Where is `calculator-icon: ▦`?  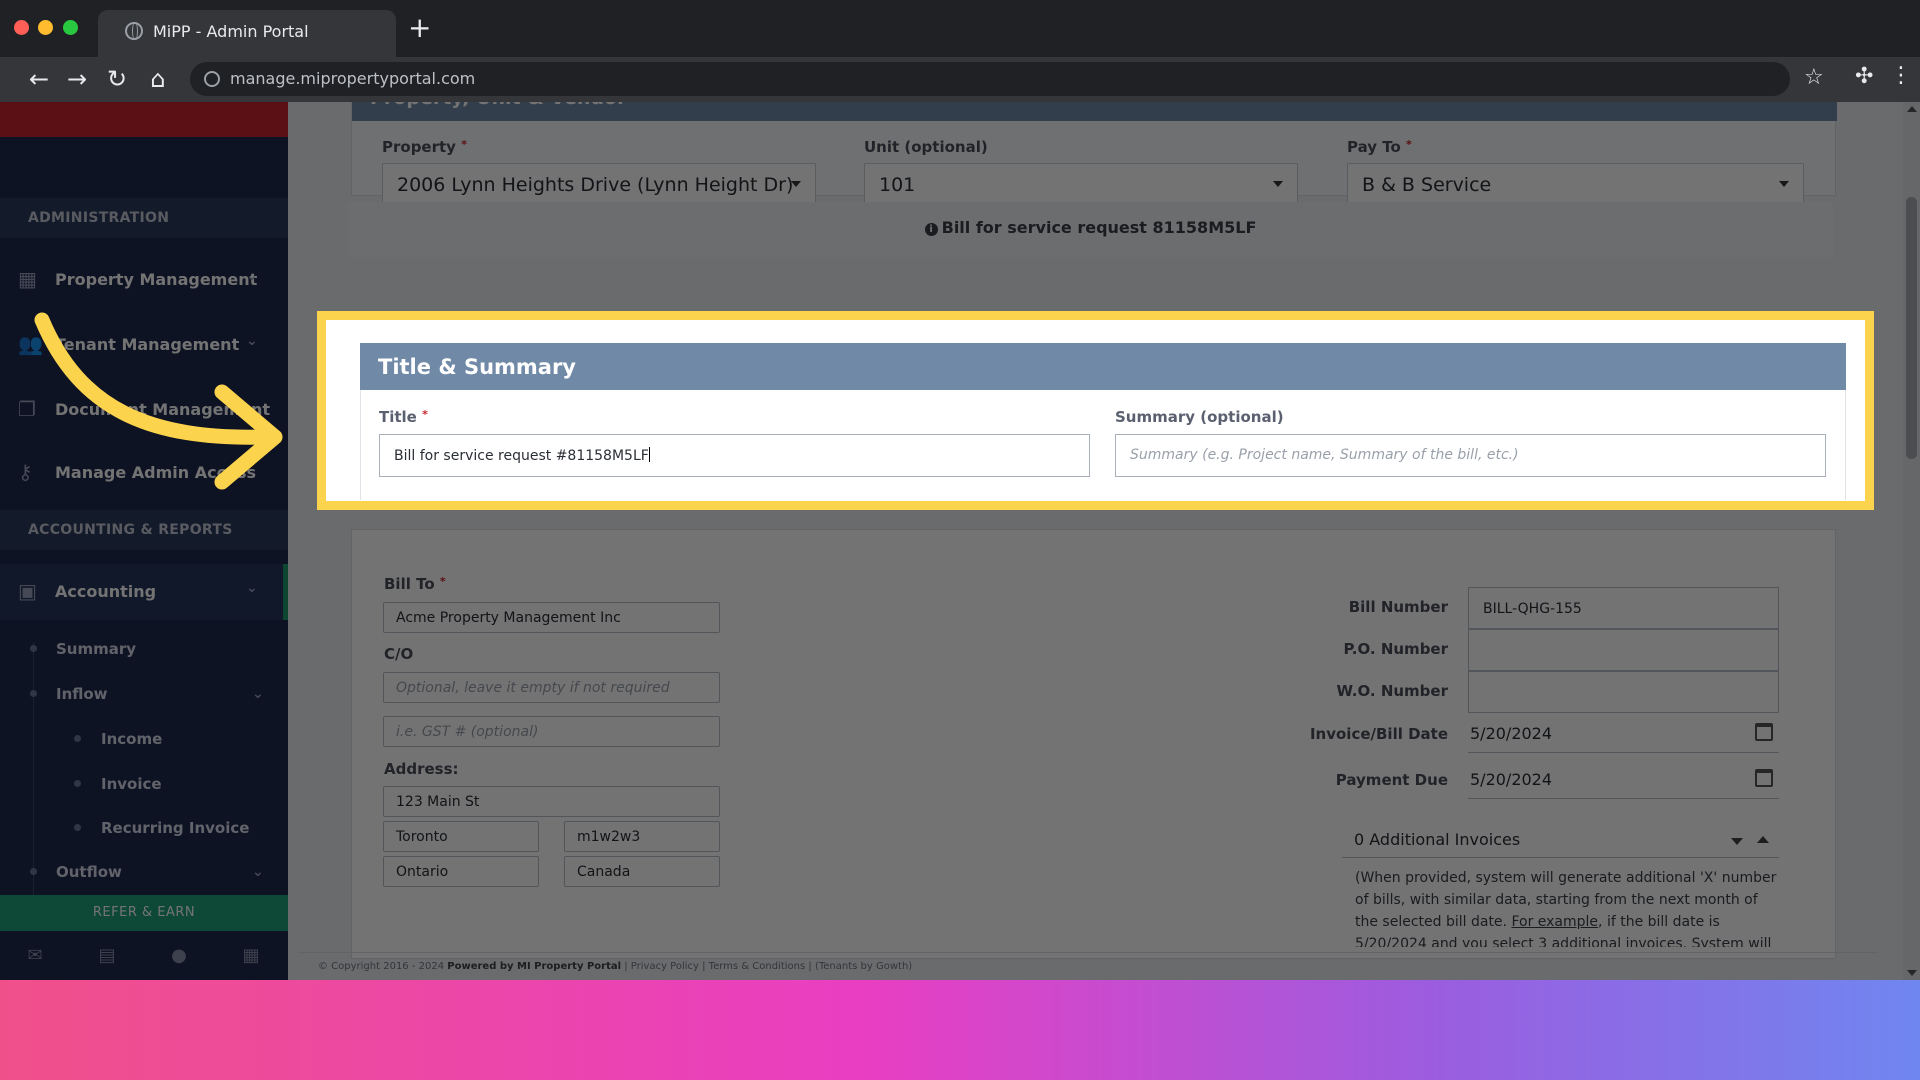 calculator-icon: ▦ is located at coordinates (251, 956).